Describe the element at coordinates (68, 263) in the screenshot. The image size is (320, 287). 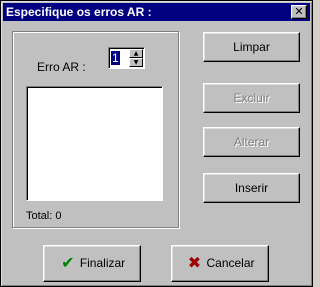
I see `checkmark-icon: ✔` at that location.